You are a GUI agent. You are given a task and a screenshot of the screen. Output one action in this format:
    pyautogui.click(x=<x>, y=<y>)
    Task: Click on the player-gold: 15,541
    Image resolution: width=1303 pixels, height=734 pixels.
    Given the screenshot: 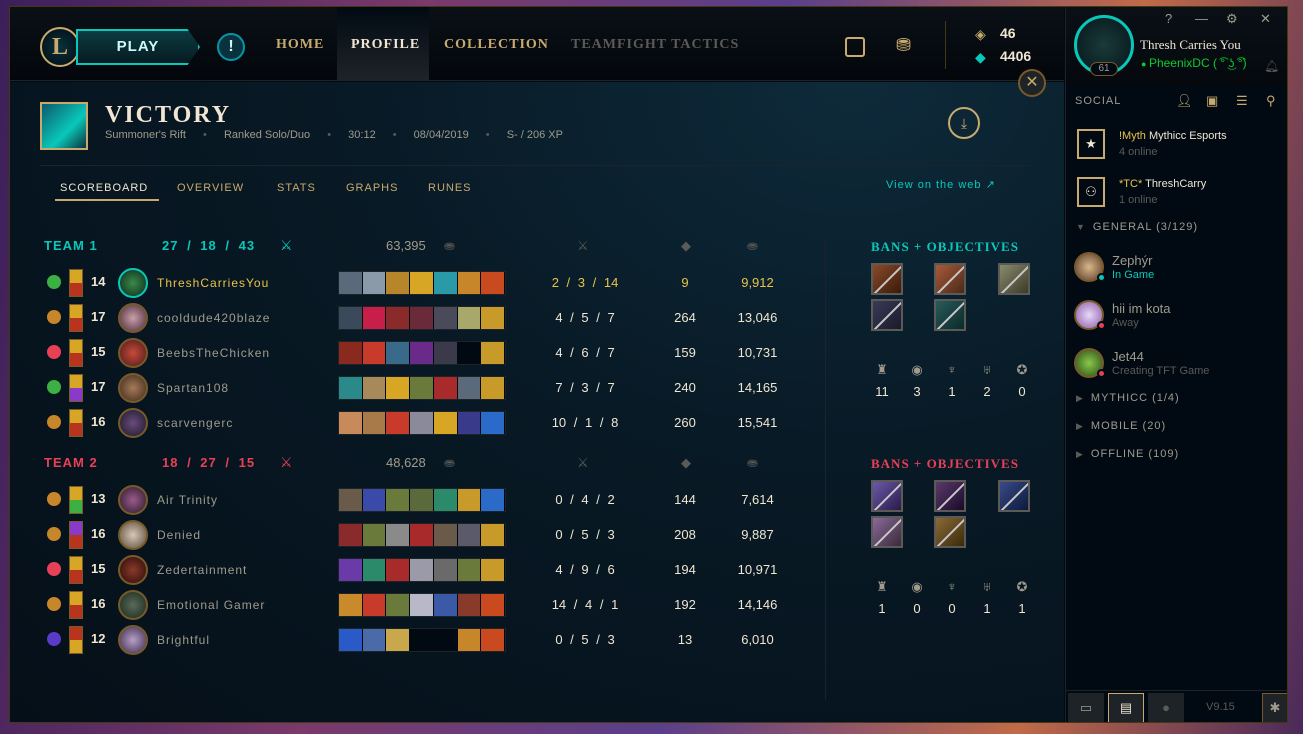 What is the action you would take?
    pyautogui.click(x=757, y=422)
    